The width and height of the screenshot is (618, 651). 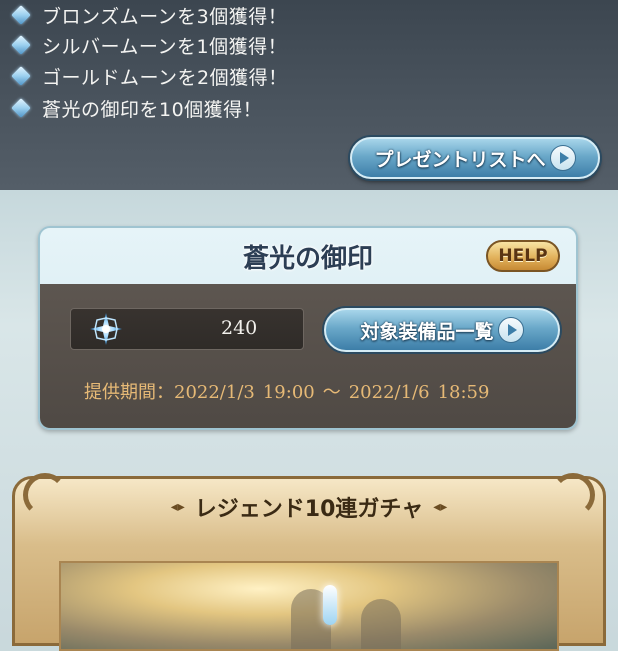 I want to click on reward-text: 蒼光の御印を10個獲得！, so click(x=152, y=109).